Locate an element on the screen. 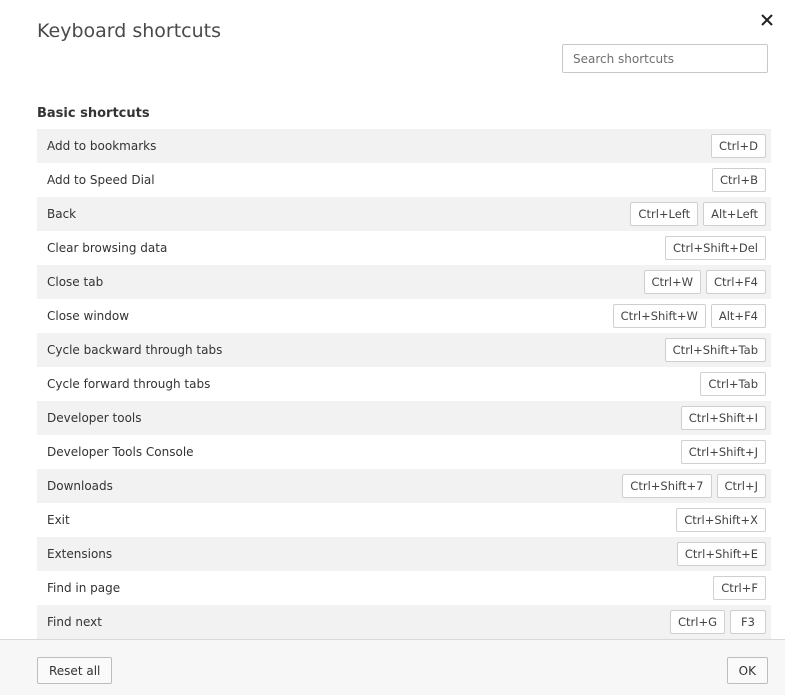 The height and width of the screenshot is (695, 785). shortcut-key-binding: Ctrl+Tab is located at coordinates (733, 384).